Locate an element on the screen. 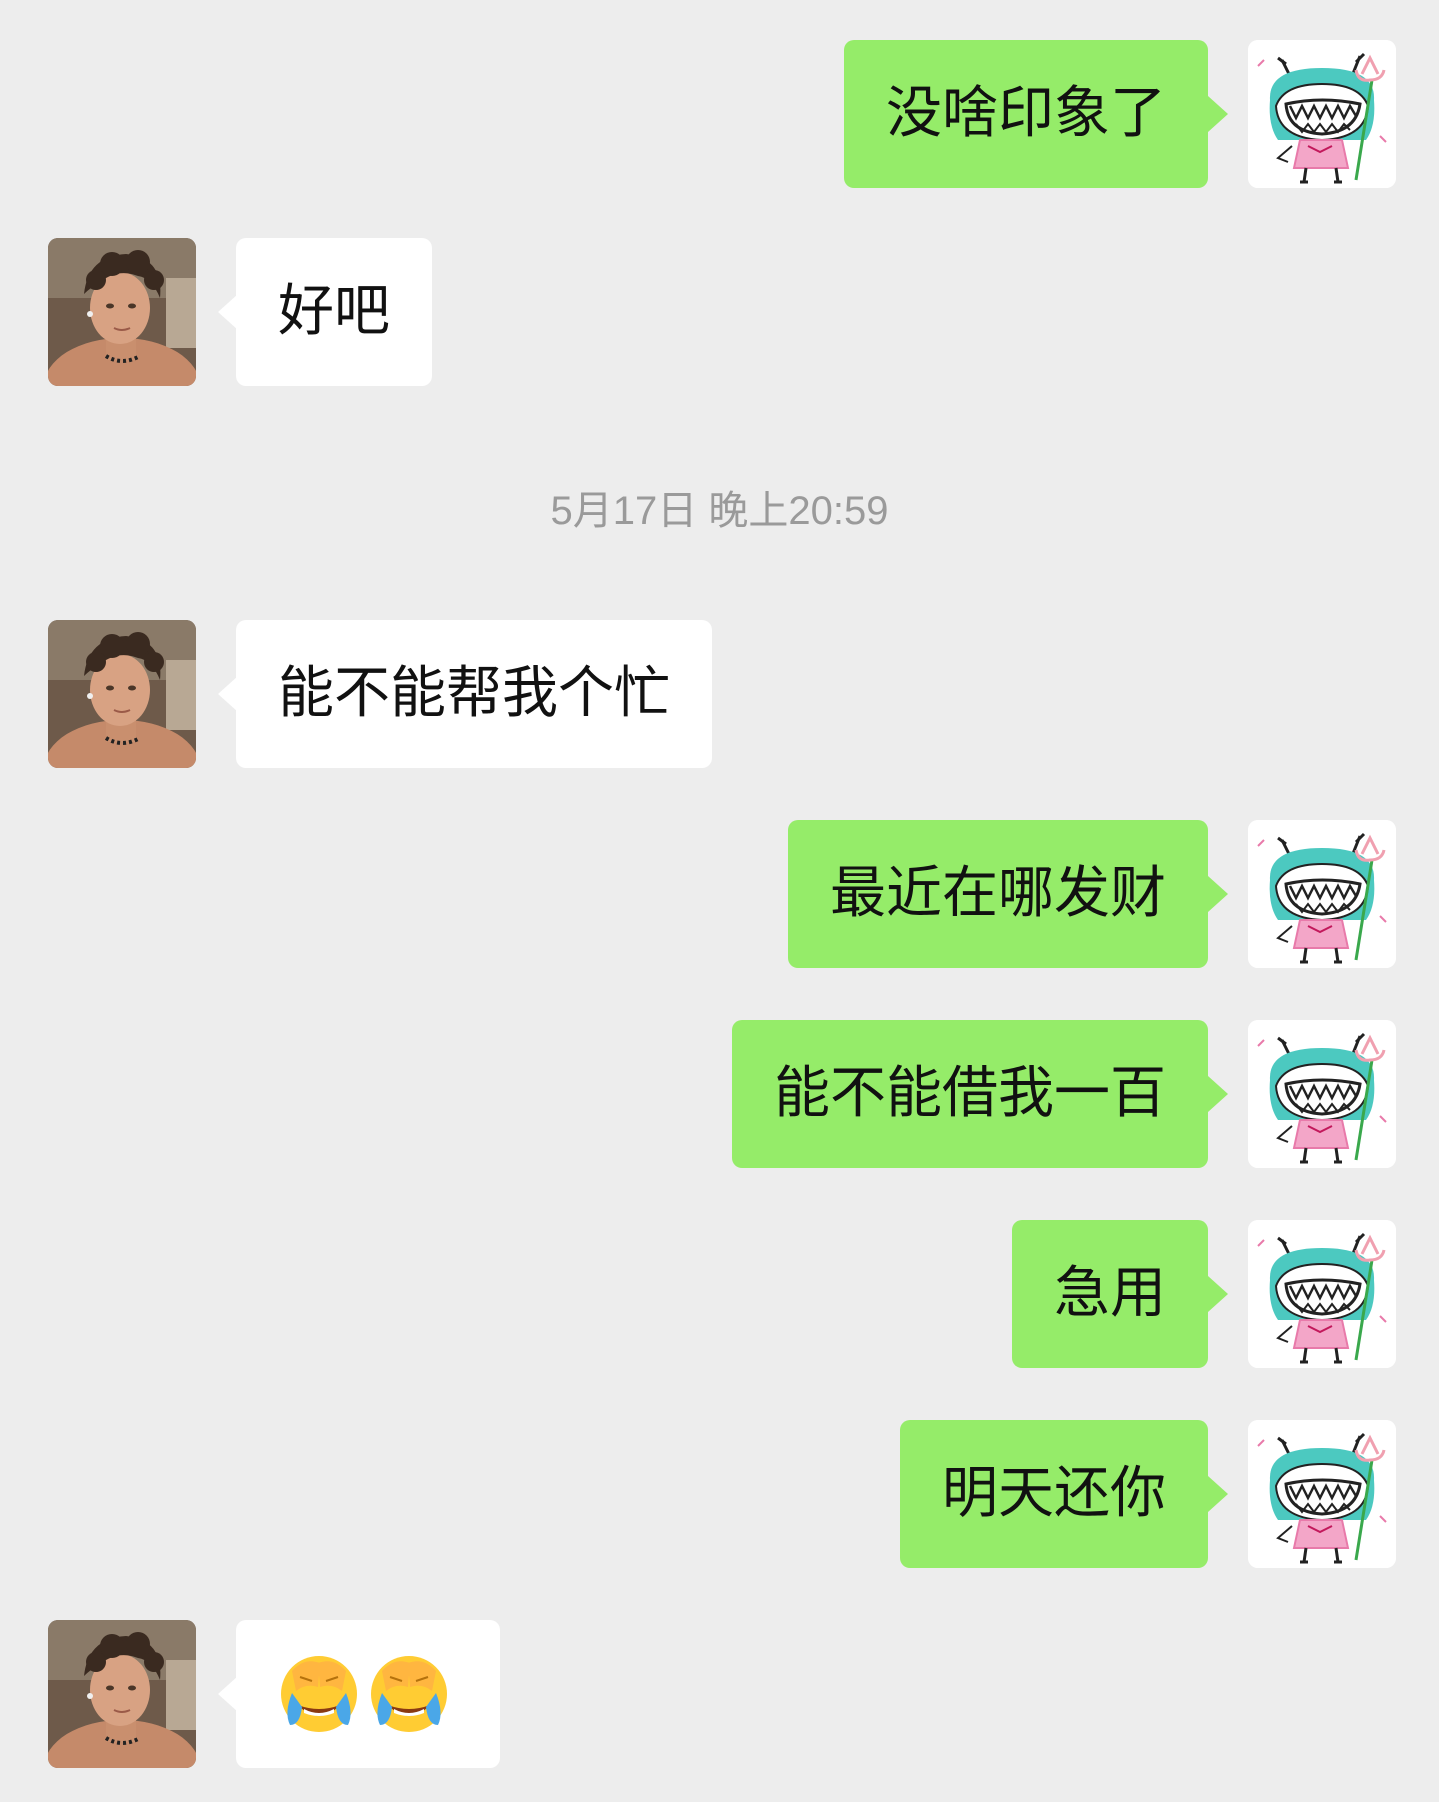 Image resolution: width=1439 pixels, height=1802 pixels. message-text: 好吧 is located at coordinates (334, 311).